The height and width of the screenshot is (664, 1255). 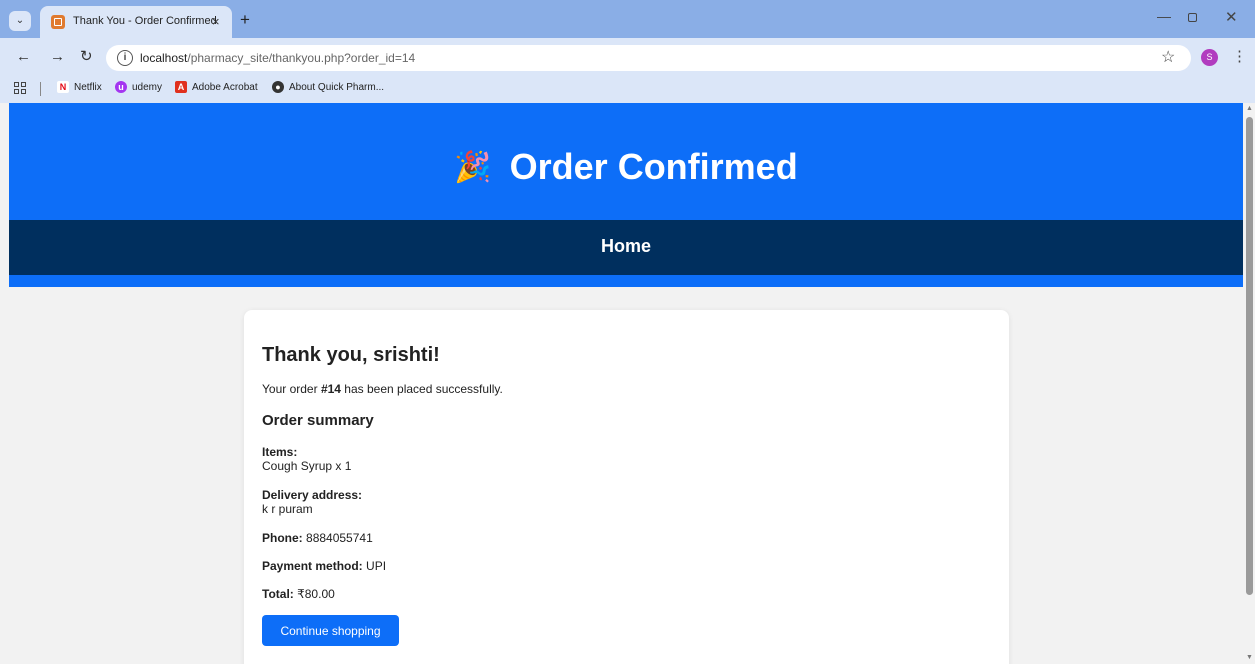 What do you see at coordinates (330, 630) in the screenshot?
I see `continue-shopping-button: Continue shopping` at bounding box center [330, 630].